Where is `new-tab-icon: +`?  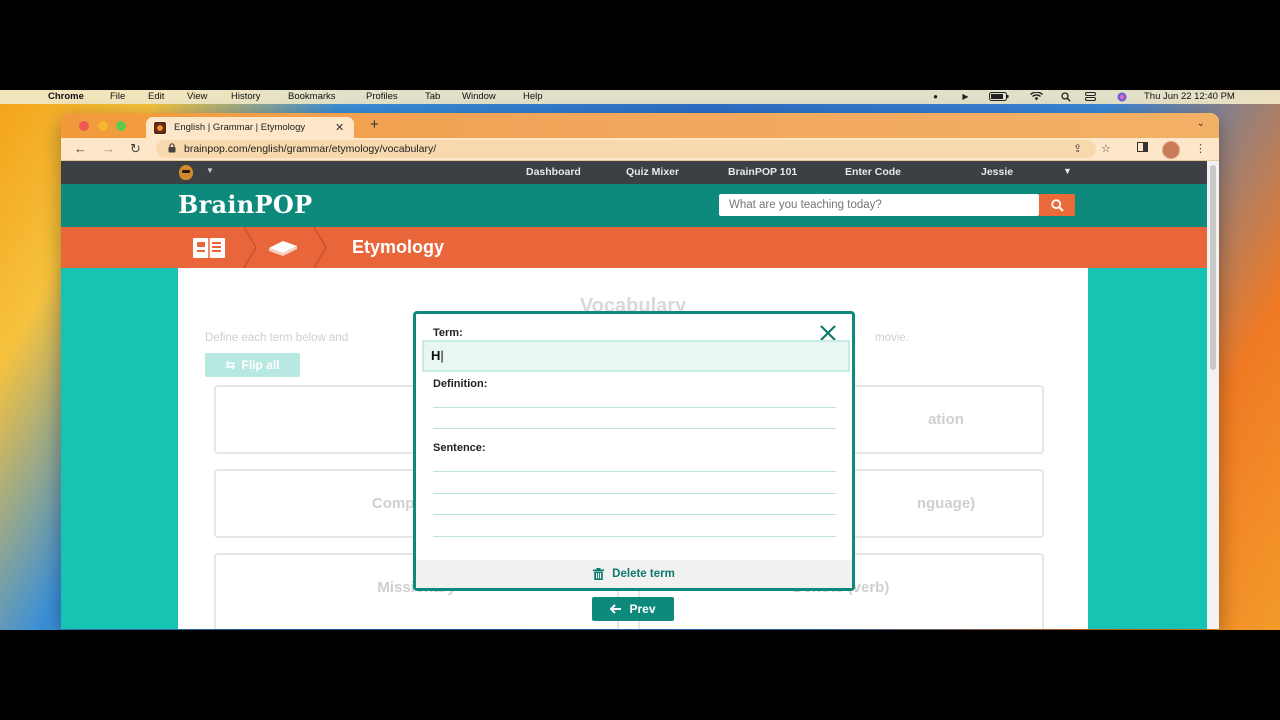 new-tab-icon: + is located at coordinates (374, 124).